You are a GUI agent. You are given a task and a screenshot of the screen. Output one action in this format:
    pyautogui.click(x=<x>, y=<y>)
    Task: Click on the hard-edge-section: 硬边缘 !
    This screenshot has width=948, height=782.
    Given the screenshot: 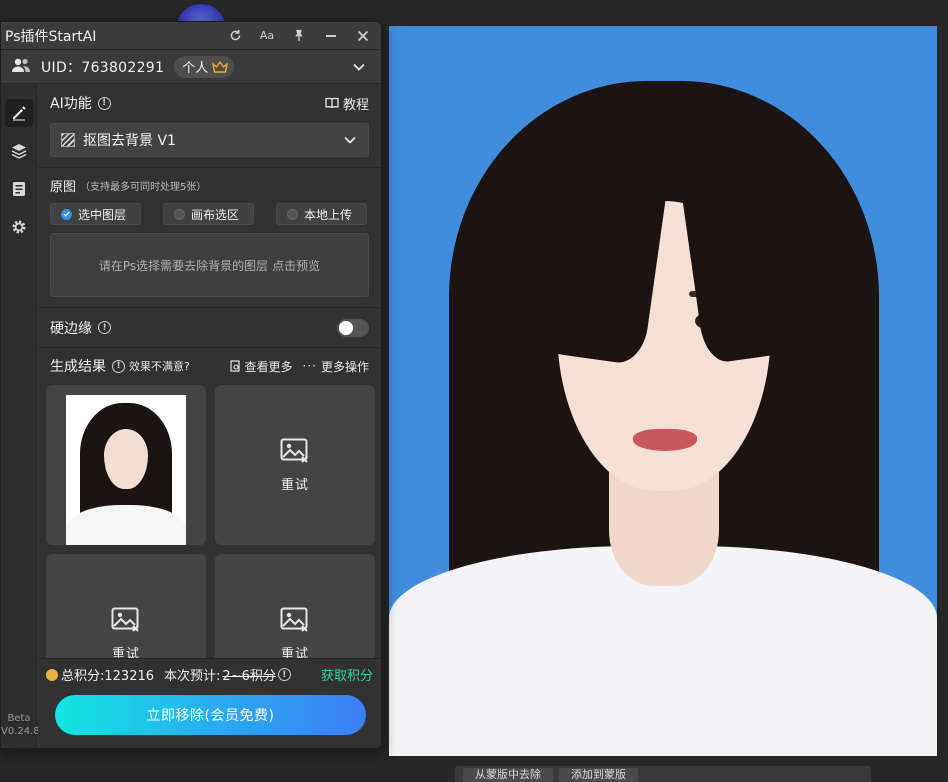 What is the action you would take?
    pyautogui.click(x=209, y=328)
    